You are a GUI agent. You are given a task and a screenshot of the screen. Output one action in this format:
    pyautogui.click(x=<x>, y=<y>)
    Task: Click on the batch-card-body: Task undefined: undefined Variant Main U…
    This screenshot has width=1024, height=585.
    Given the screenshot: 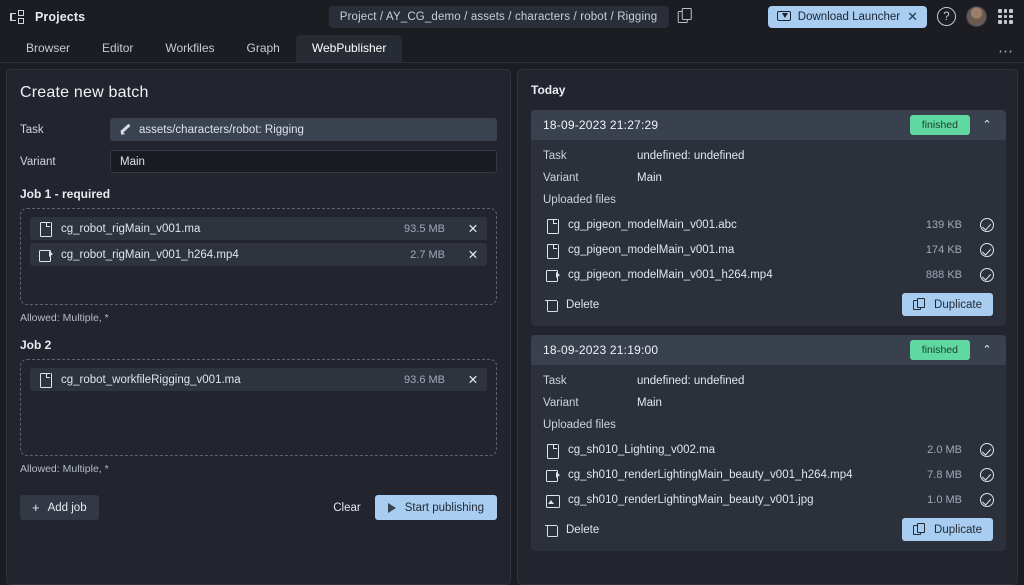 What is the action you would take?
    pyautogui.click(x=768, y=458)
    